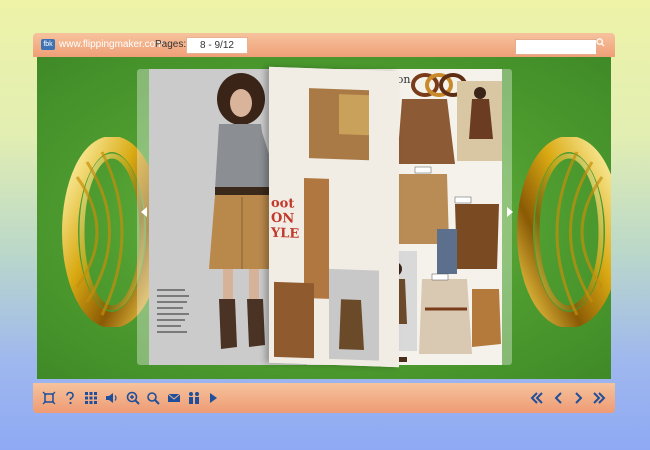 This screenshot has height=450, width=650. What do you see at coordinates (564, 232) in the screenshot?
I see `gold-ring-right-decoration` at bounding box center [564, 232].